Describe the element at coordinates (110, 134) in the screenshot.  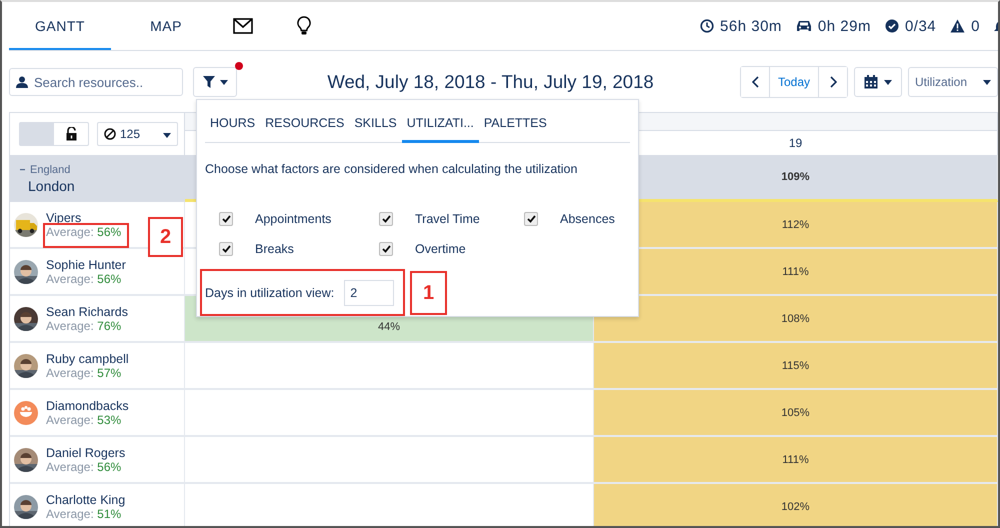
I see `ban-icon` at that location.